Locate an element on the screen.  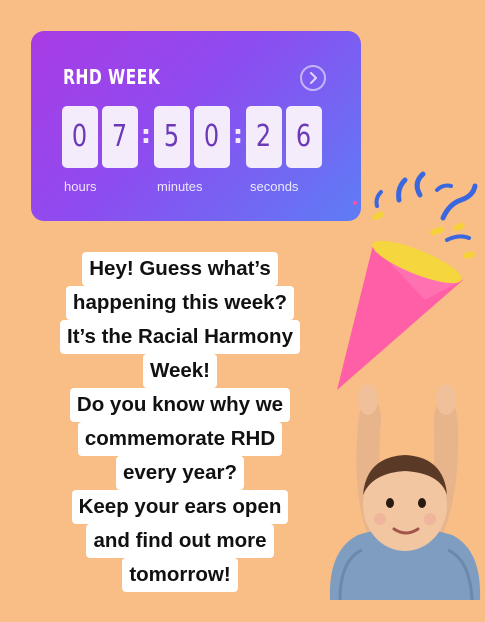
hours-digit-ones: 7 is located at coordinates (120, 137).